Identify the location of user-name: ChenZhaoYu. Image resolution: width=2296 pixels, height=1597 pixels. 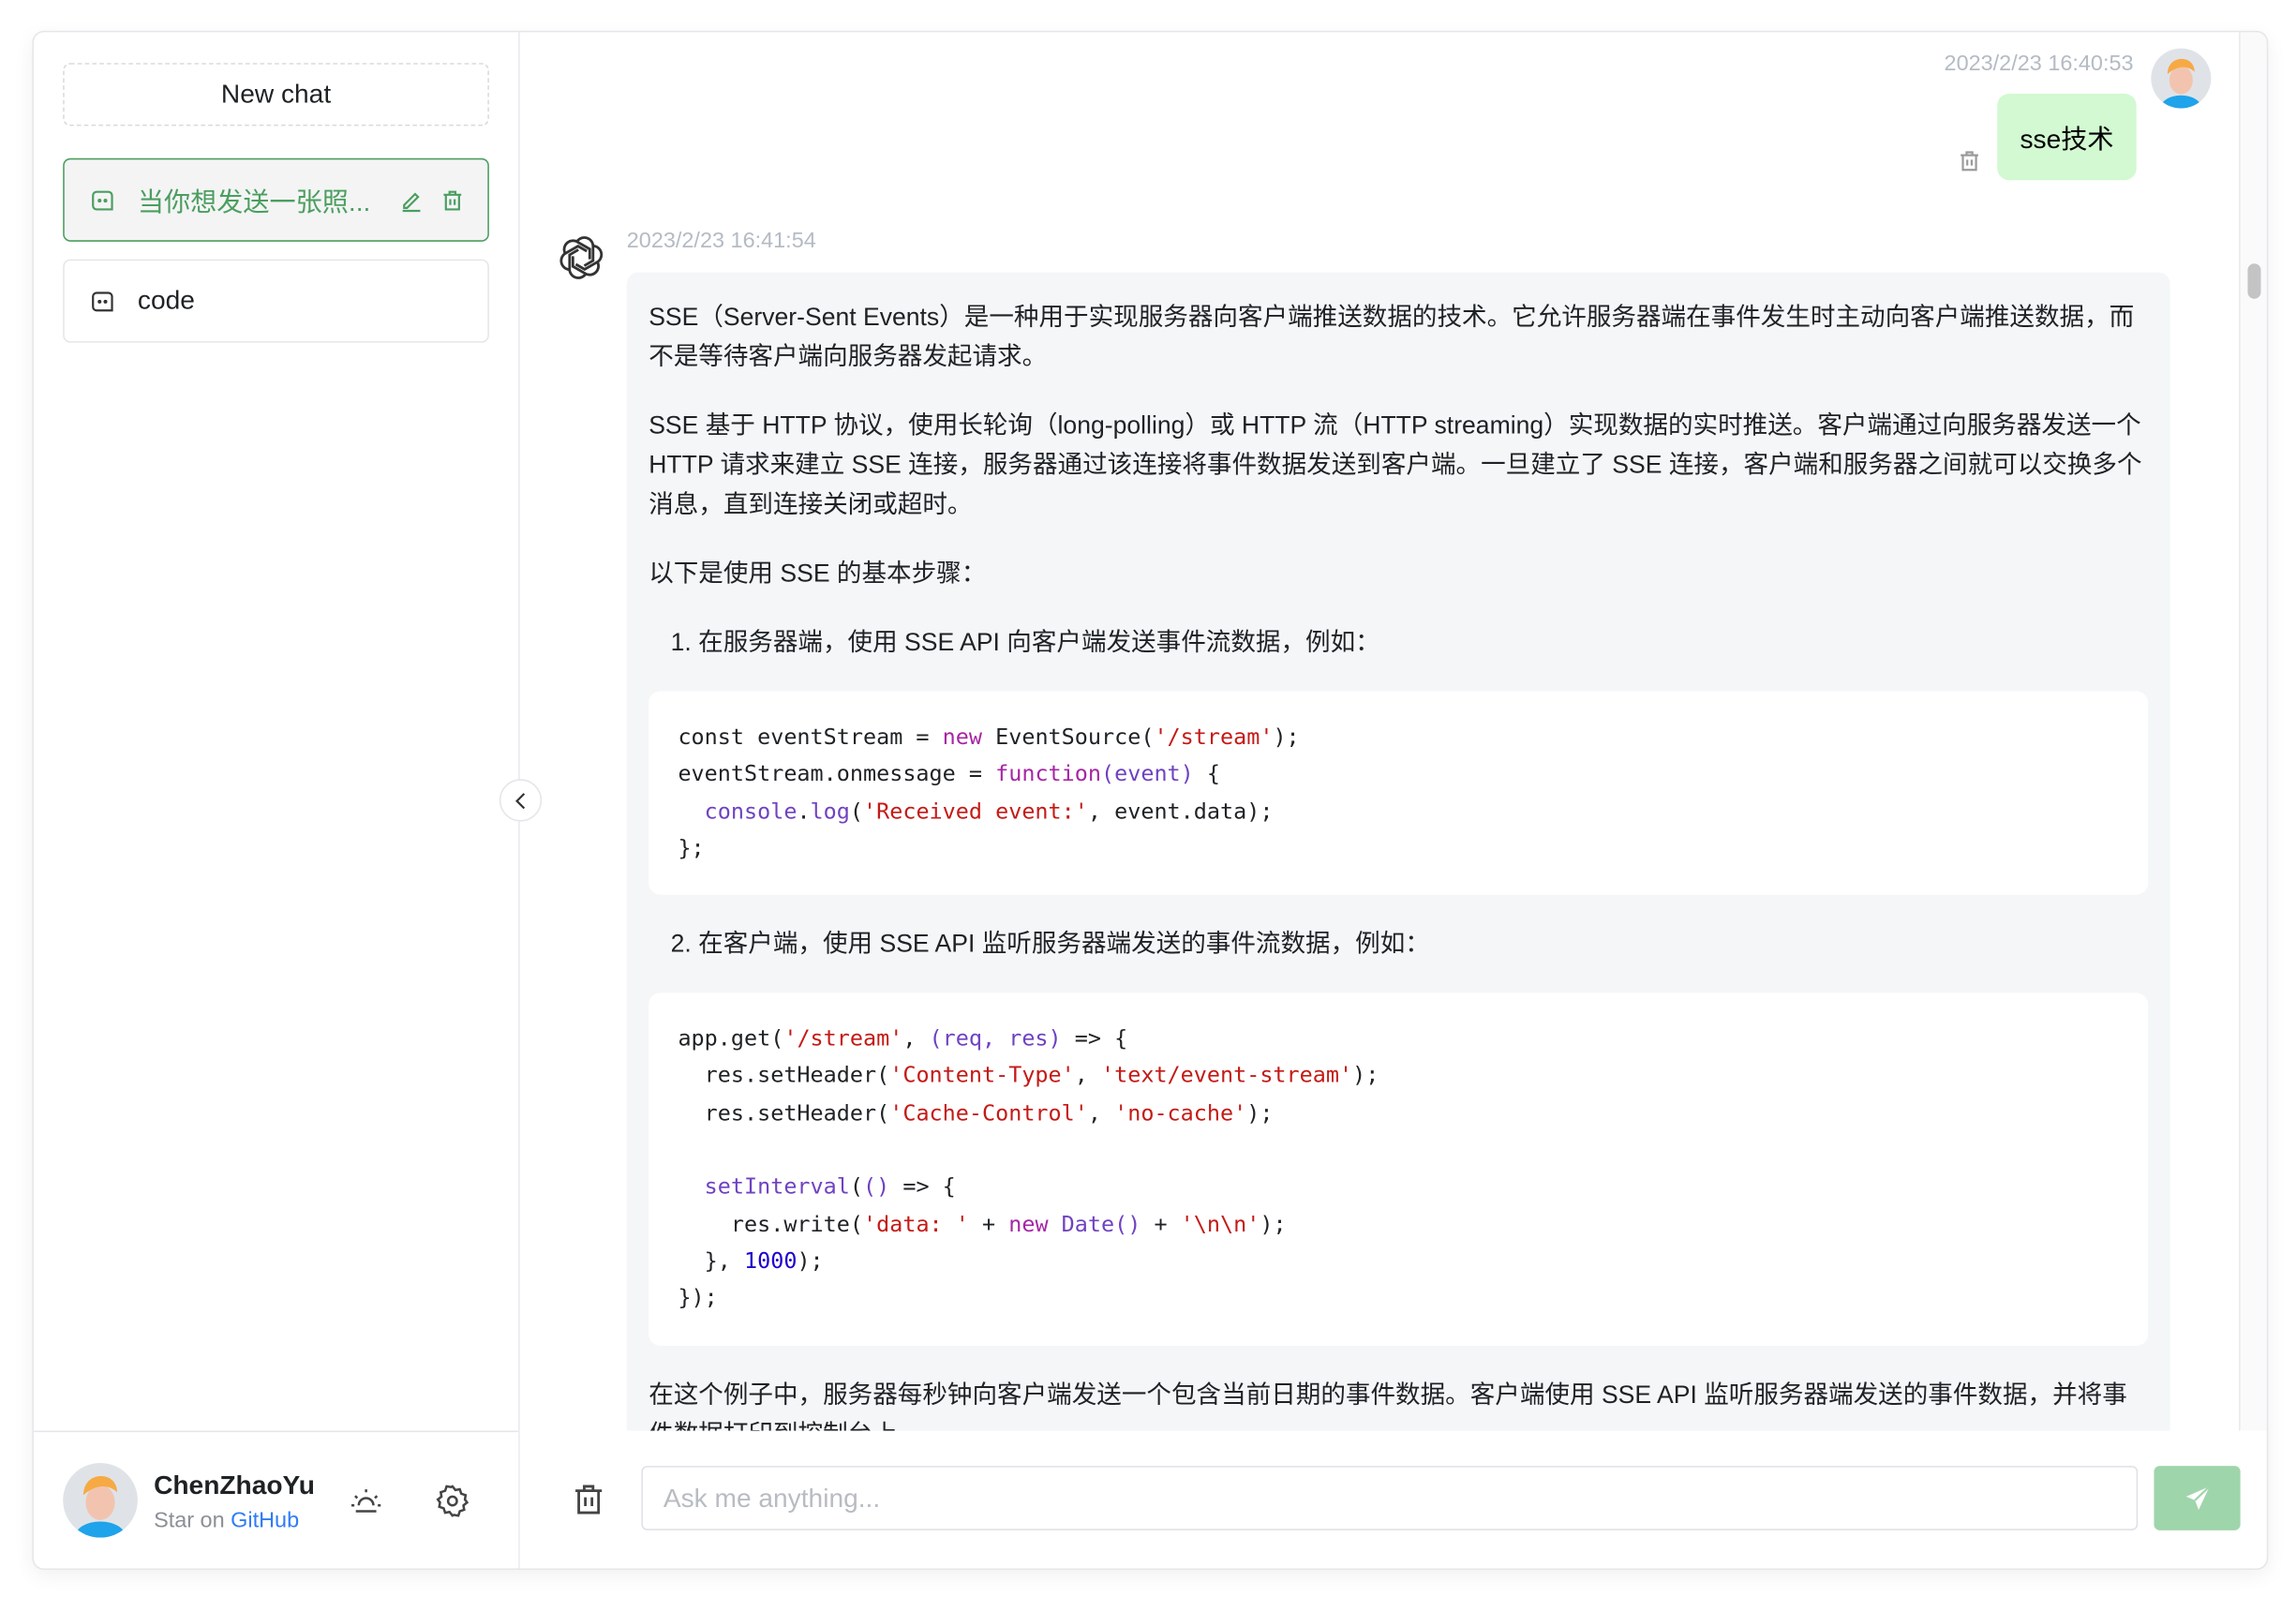
(235, 1485).